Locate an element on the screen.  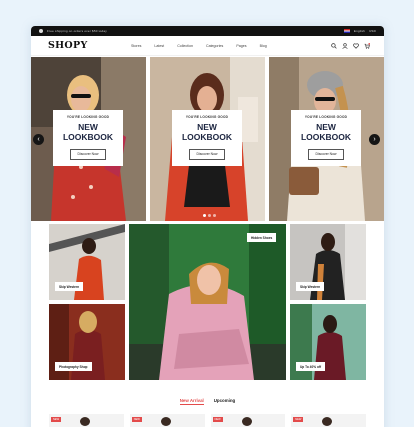
flag-icon is located at coordinates (346, 31).